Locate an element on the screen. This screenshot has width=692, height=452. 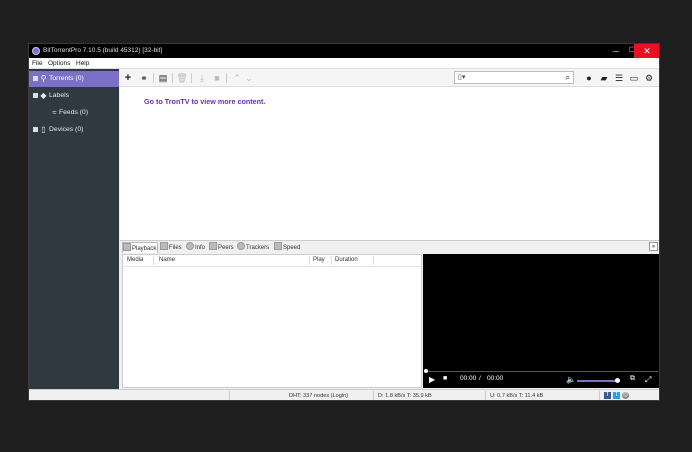
tab-playback: Playback is located at coordinates (140, 247).